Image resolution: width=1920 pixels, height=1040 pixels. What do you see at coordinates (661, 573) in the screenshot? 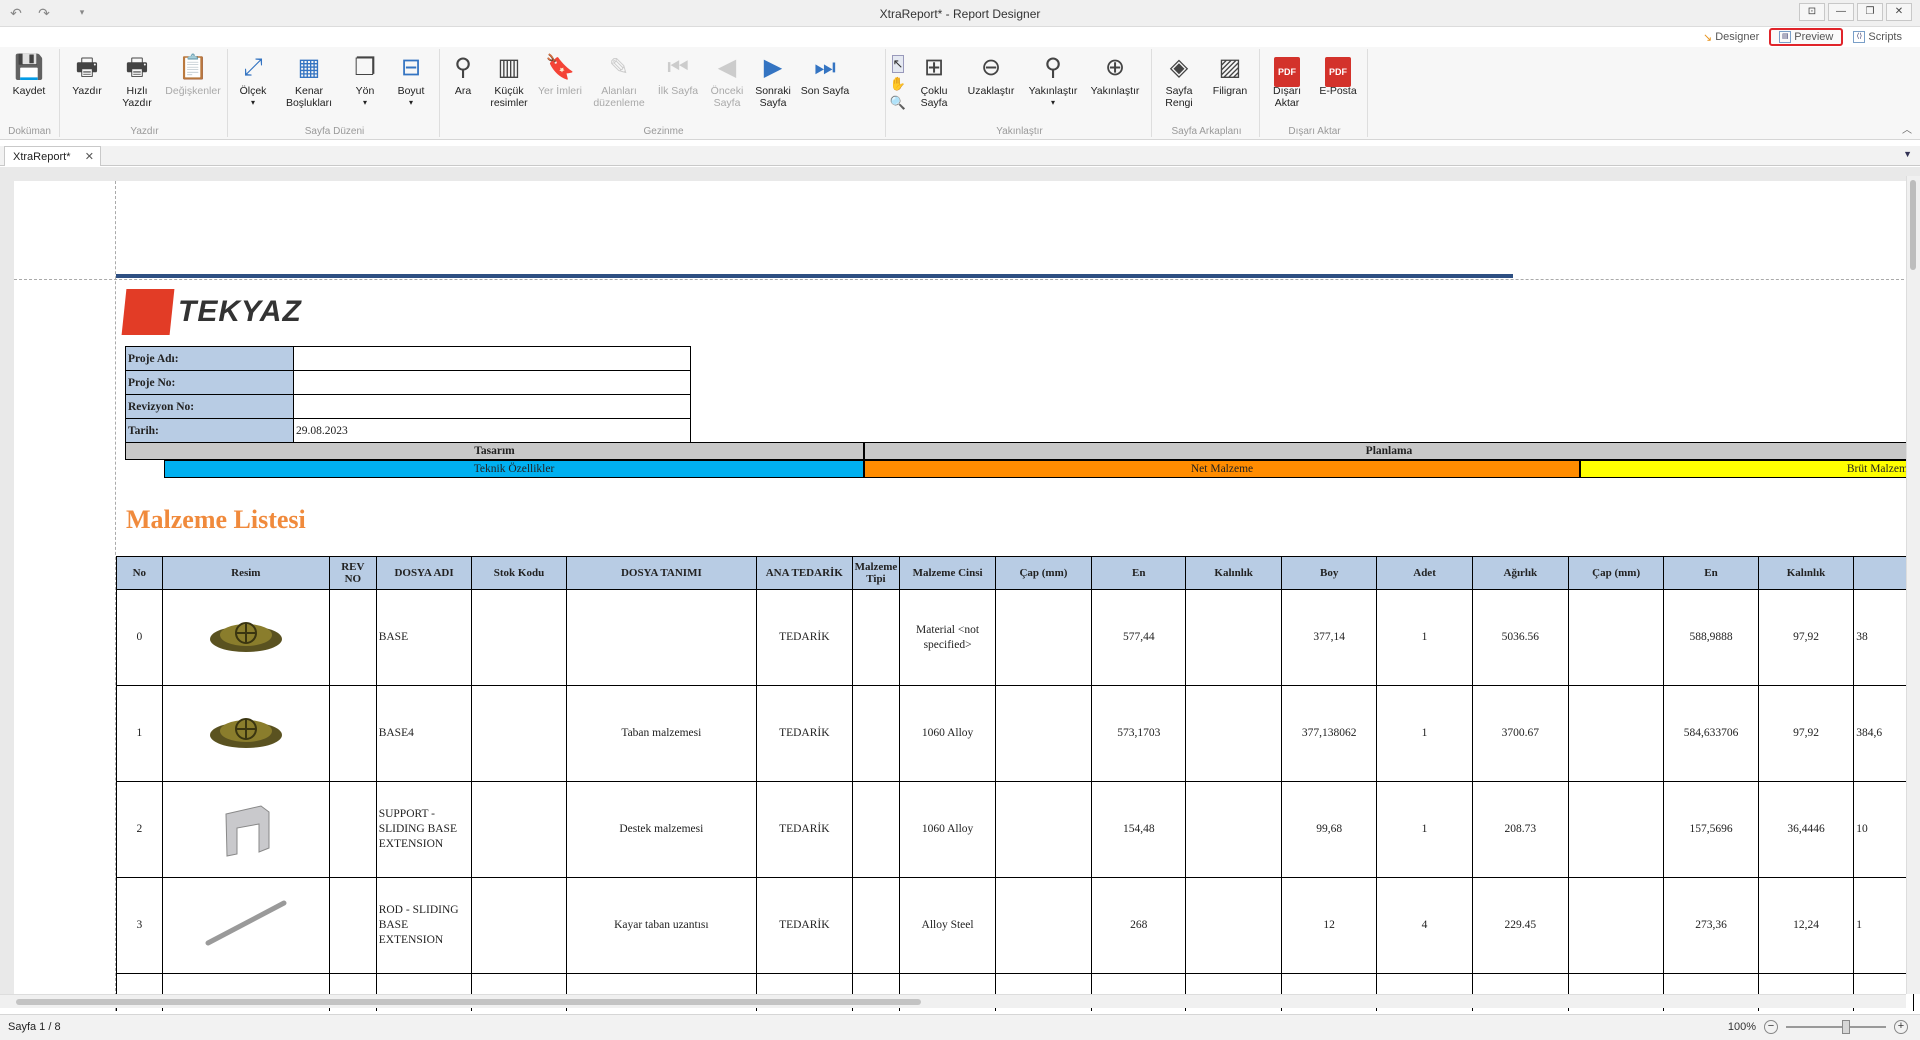
I see `column-header: DOSYA TANIMI` at bounding box center [661, 573].